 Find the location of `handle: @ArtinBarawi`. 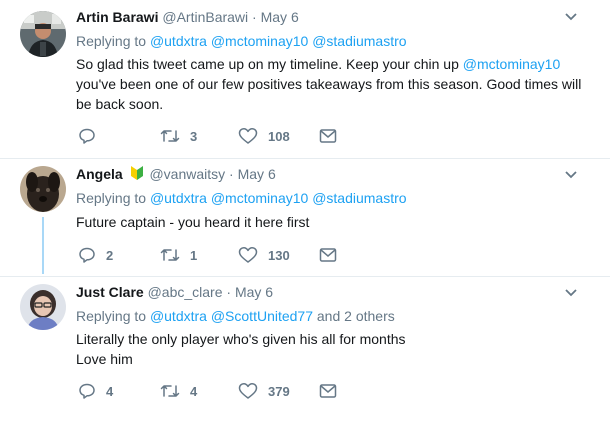

handle: @ArtinBarawi is located at coordinates (205, 17).